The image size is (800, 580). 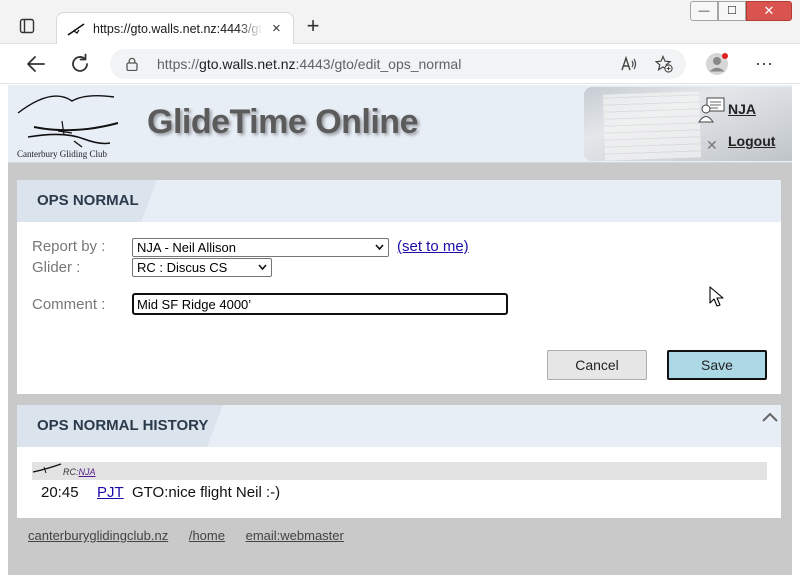 What do you see at coordinates (717, 64) in the screenshot?
I see `profile-icon` at bounding box center [717, 64].